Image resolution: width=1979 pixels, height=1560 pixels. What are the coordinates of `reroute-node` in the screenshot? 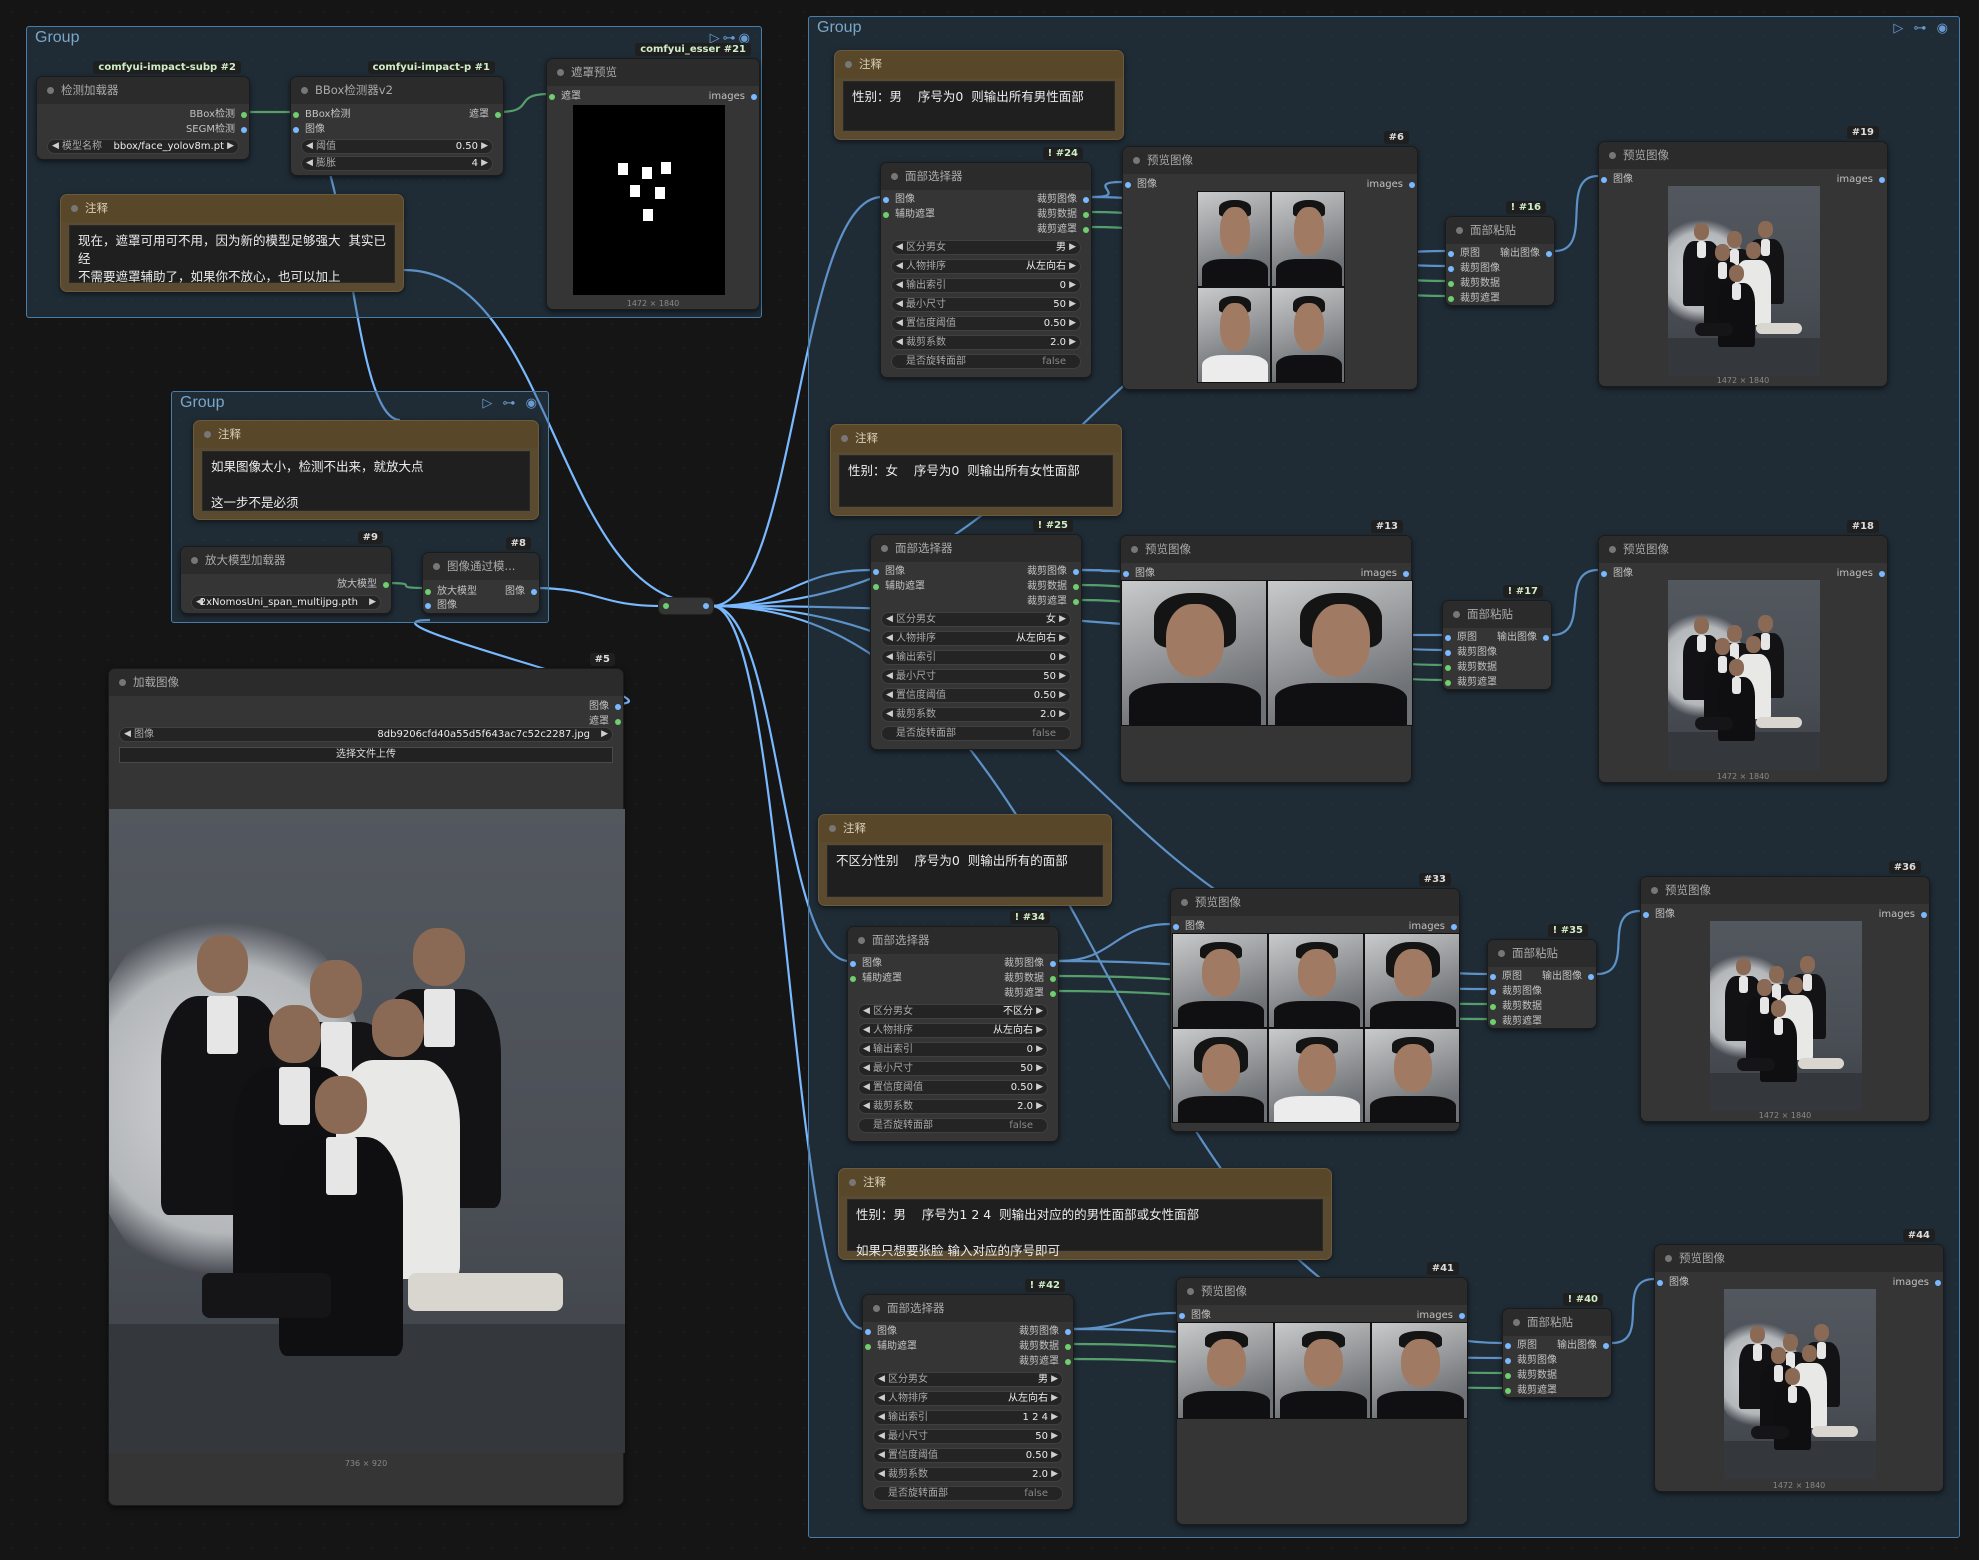 It's located at (686, 606).